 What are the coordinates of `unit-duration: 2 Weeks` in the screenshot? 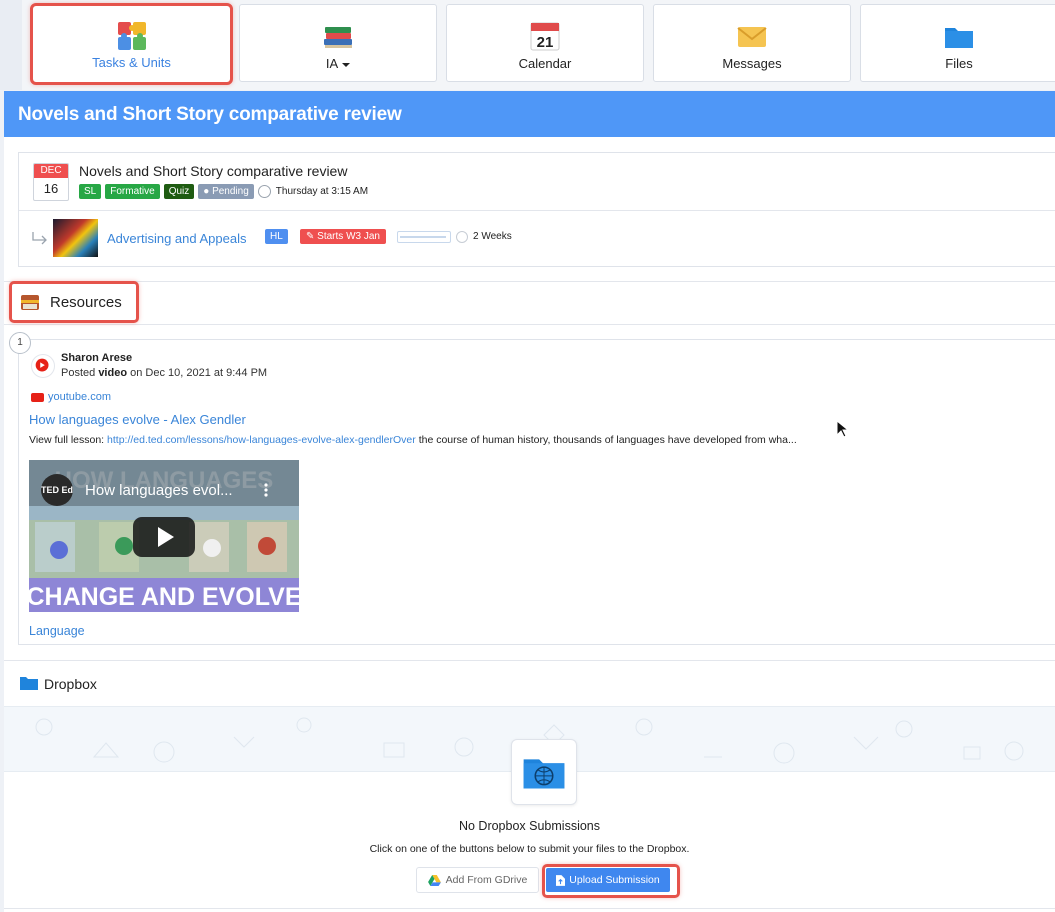 It's located at (492, 236).